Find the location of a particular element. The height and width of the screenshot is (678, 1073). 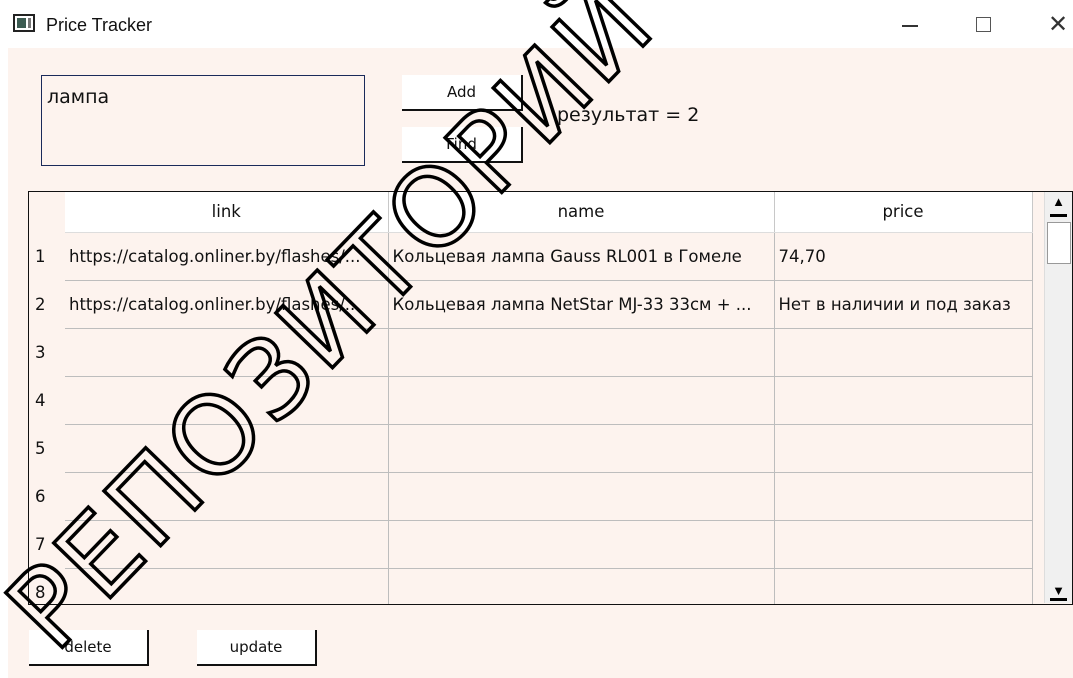

result-label: результат = 2 is located at coordinates (628, 115).